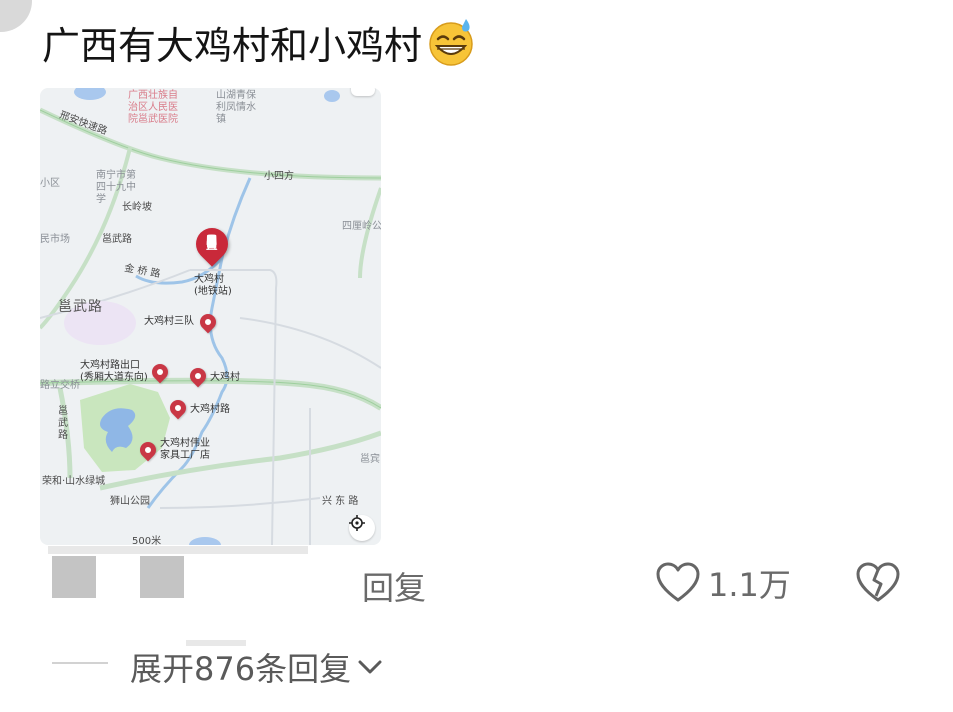 This screenshot has width=953, height=712. What do you see at coordinates (55, 239) in the screenshot?
I see `map-label-market: 民市场` at bounding box center [55, 239].